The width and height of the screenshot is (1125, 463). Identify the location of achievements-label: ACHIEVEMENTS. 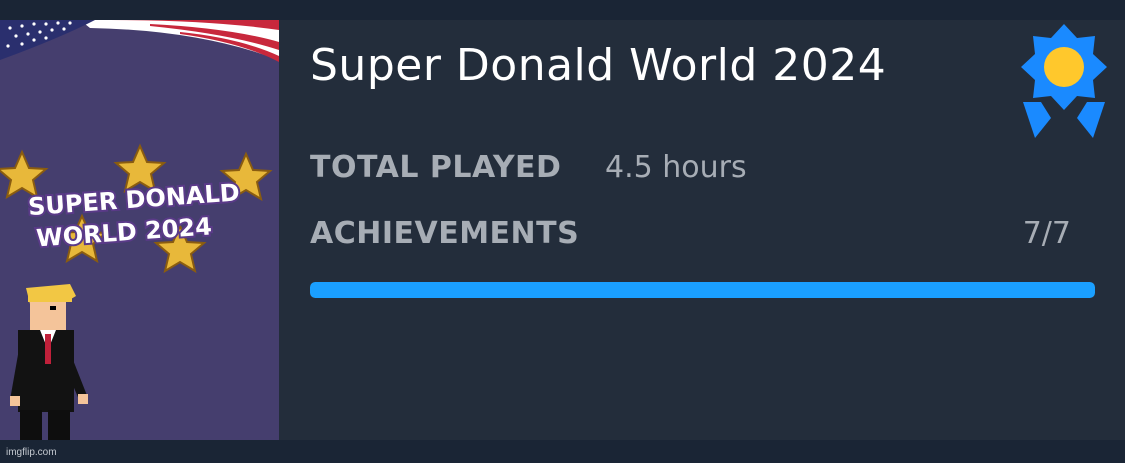
(445, 233).